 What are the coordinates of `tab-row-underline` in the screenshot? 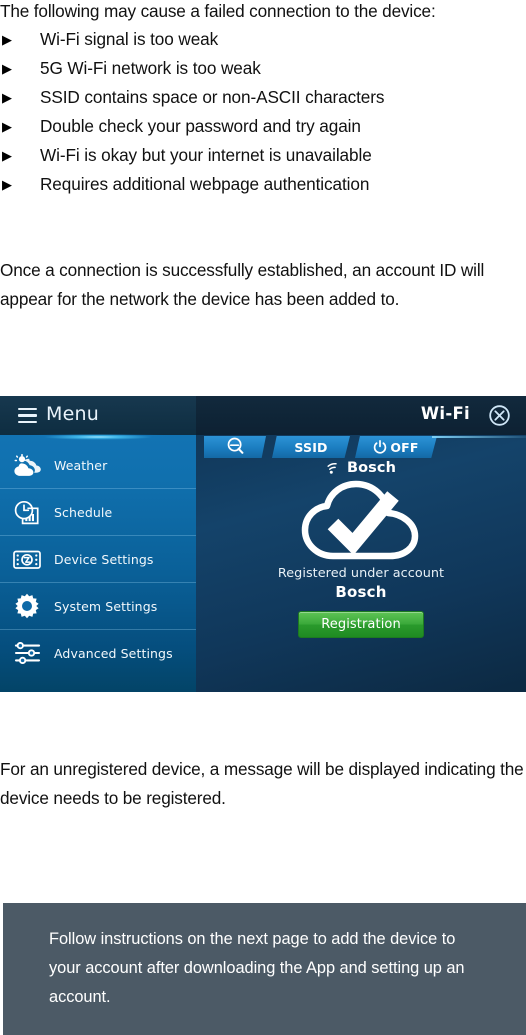 It's located at (479, 437).